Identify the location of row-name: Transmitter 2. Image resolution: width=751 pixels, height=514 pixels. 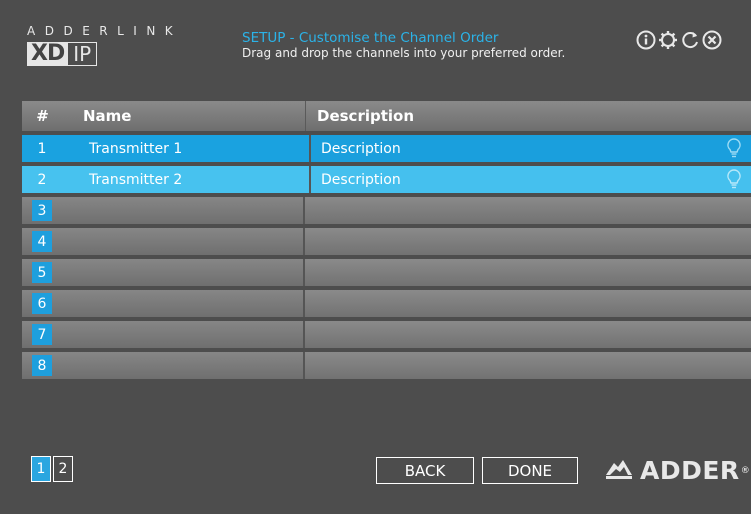
(189, 179).